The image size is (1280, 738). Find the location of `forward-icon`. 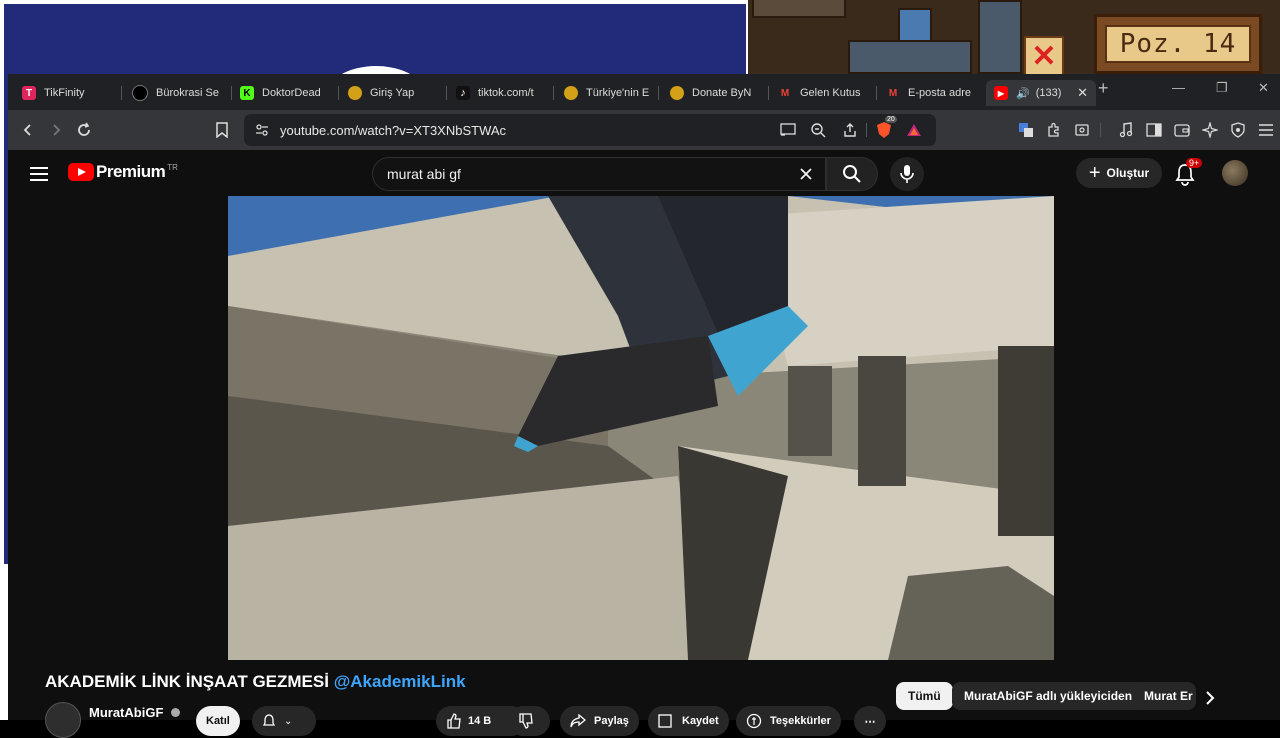

forward-icon is located at coordinates (56, 130).